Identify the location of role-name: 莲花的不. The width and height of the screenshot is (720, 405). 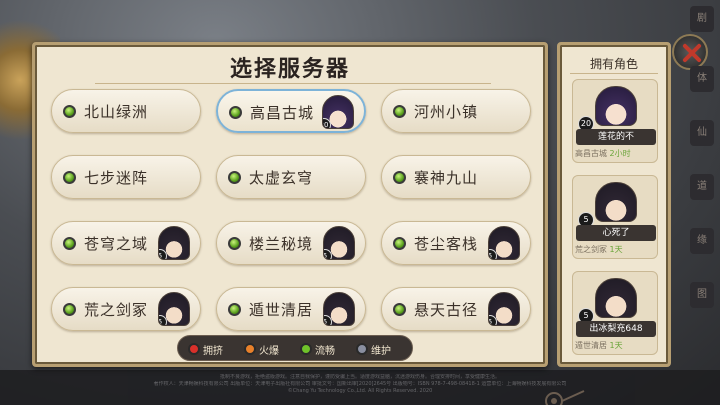
(616, 137).